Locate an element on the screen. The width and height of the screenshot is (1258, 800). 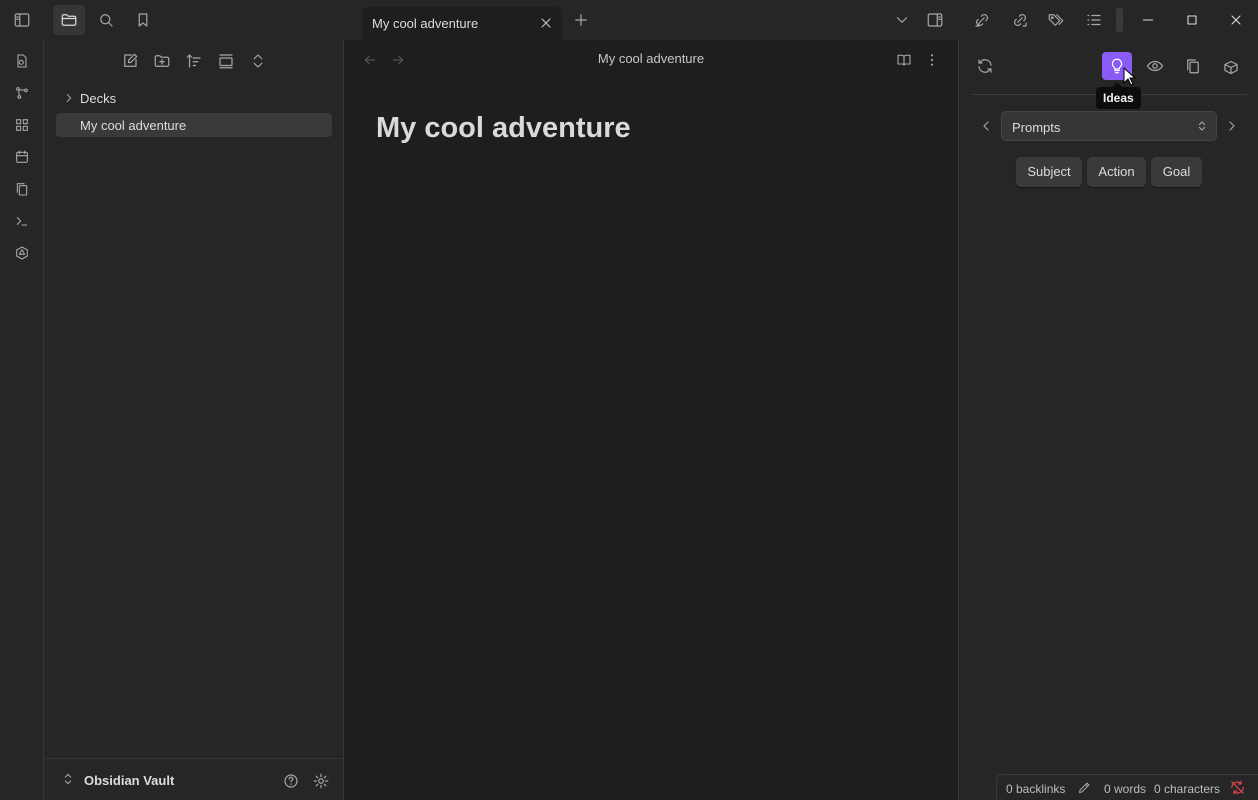
chevron-down-icon is located at coordinates (902, 20).